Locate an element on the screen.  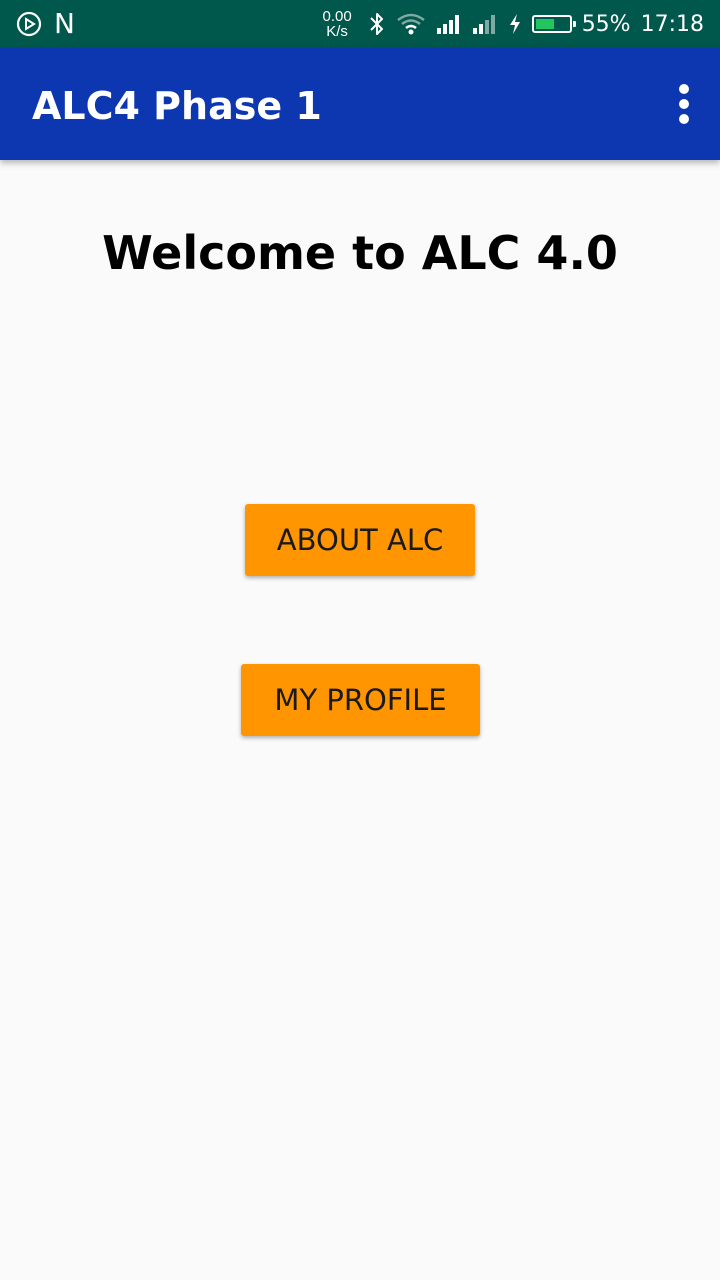
charging-icon is located at coordinates (515, 24).